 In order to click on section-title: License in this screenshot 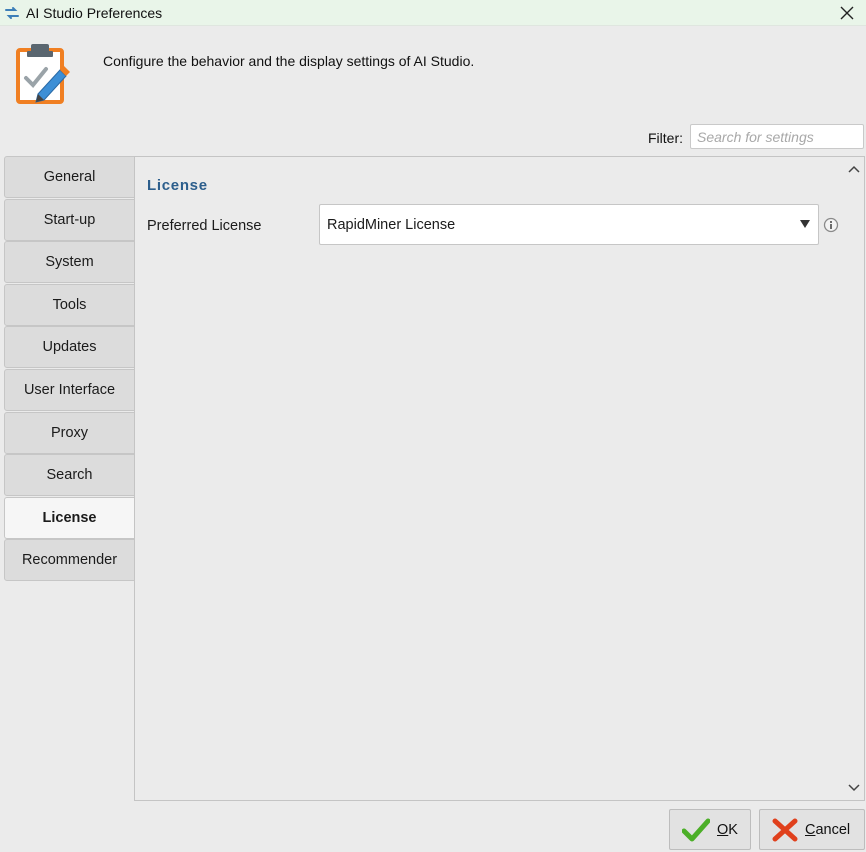, I will do `click(177, 185)`.